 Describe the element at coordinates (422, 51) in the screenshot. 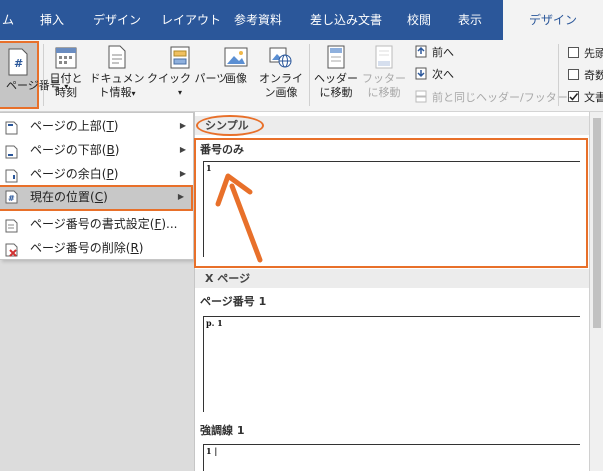

I see `previous-icon` at that location.